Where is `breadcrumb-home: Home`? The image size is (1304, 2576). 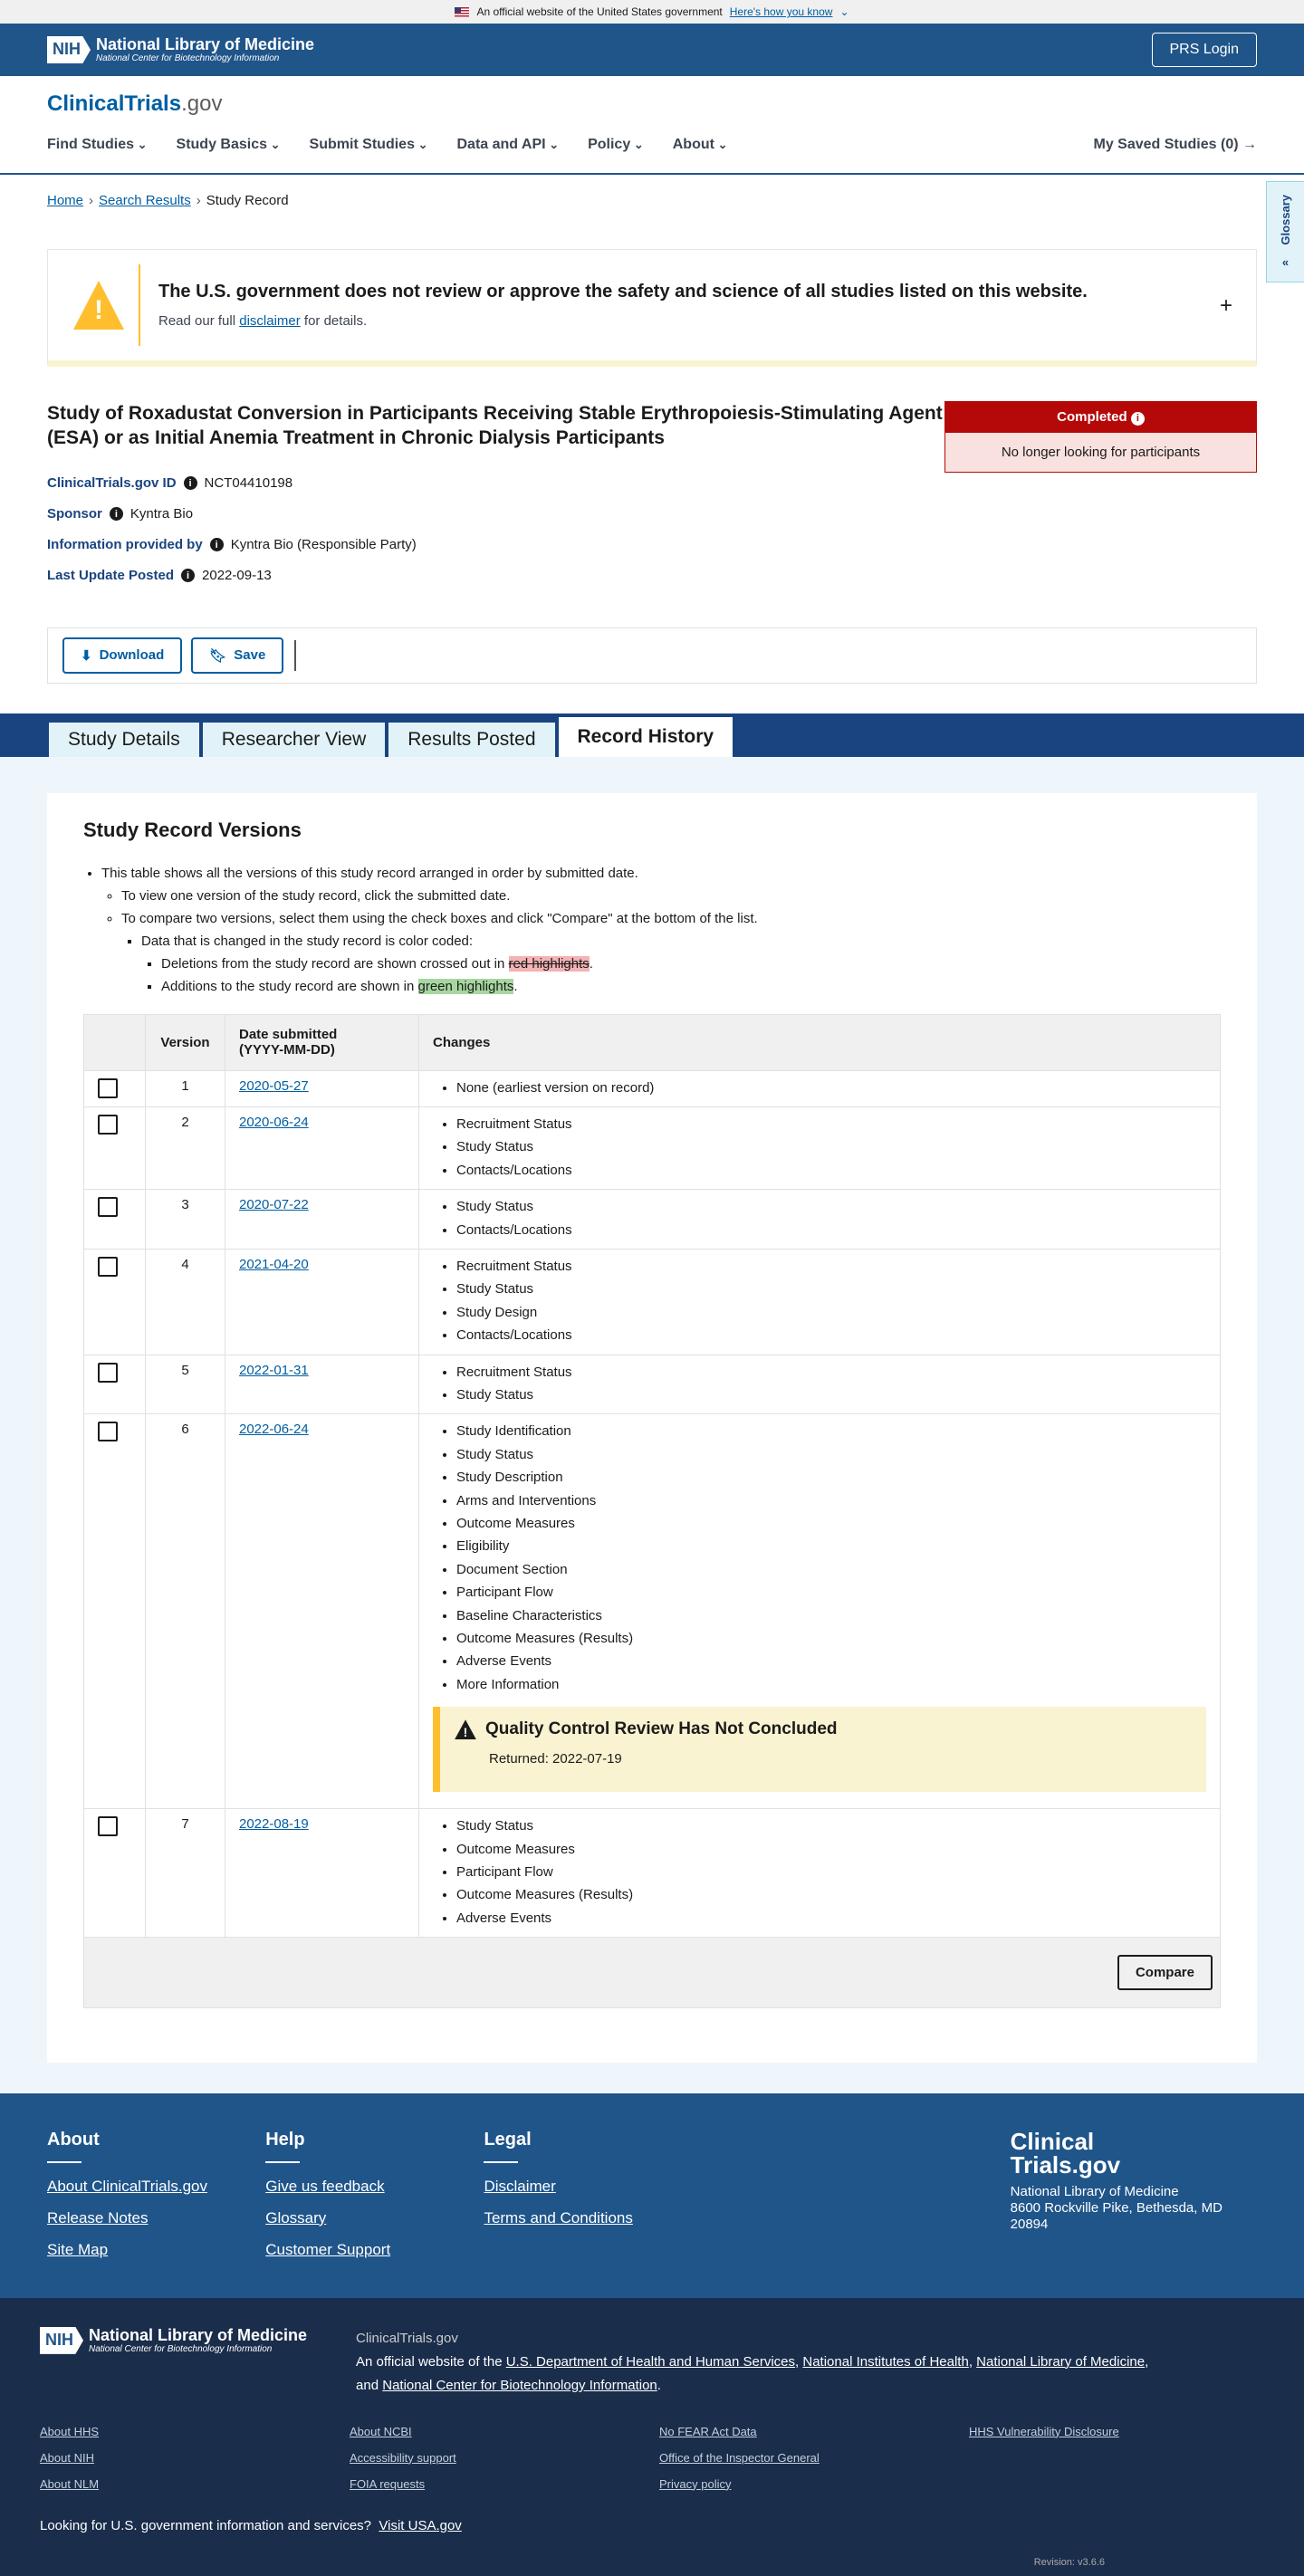 breadcrumb-home: Home is located at coordinates (65, 200).